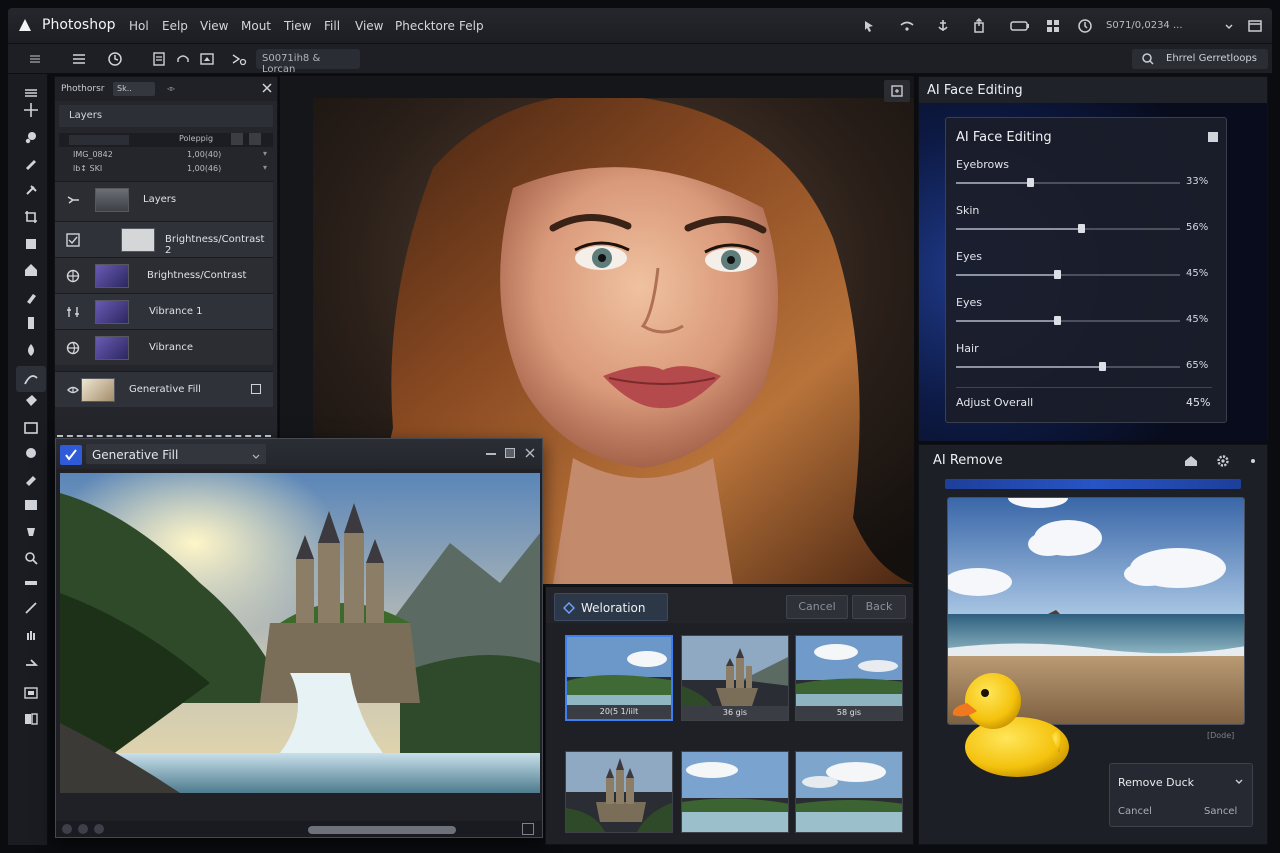 This screenshot has width=1280, height=853. I want to click on cancel-button-secondary: Sancel, so click(1220, 811).